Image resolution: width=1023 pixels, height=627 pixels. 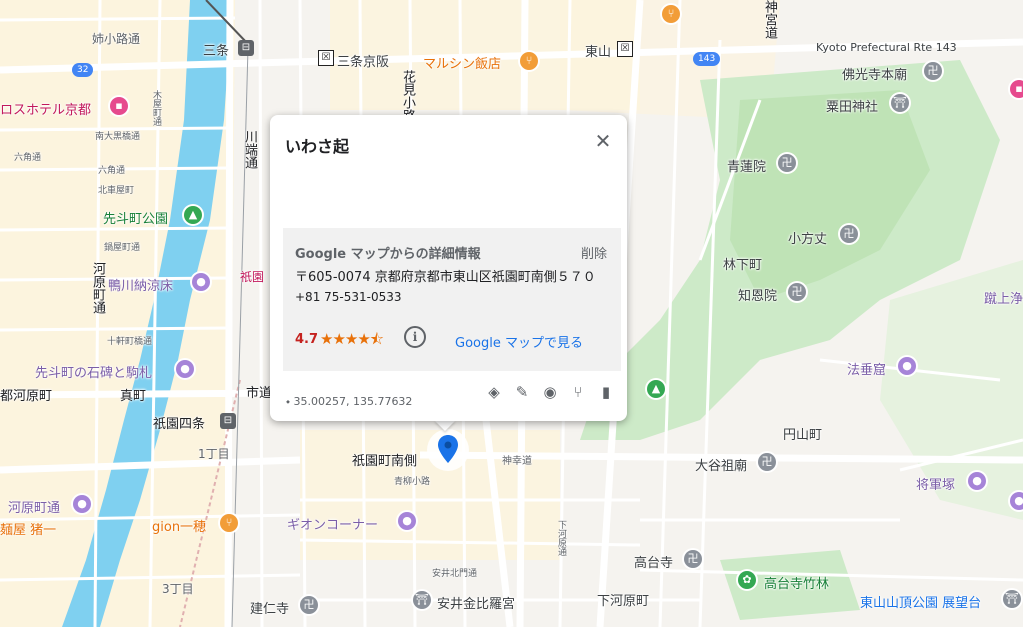 What do you see at coordinates (445, 425) in the screenshot?
I see `popup-tail` at bounding box center [445, 425].